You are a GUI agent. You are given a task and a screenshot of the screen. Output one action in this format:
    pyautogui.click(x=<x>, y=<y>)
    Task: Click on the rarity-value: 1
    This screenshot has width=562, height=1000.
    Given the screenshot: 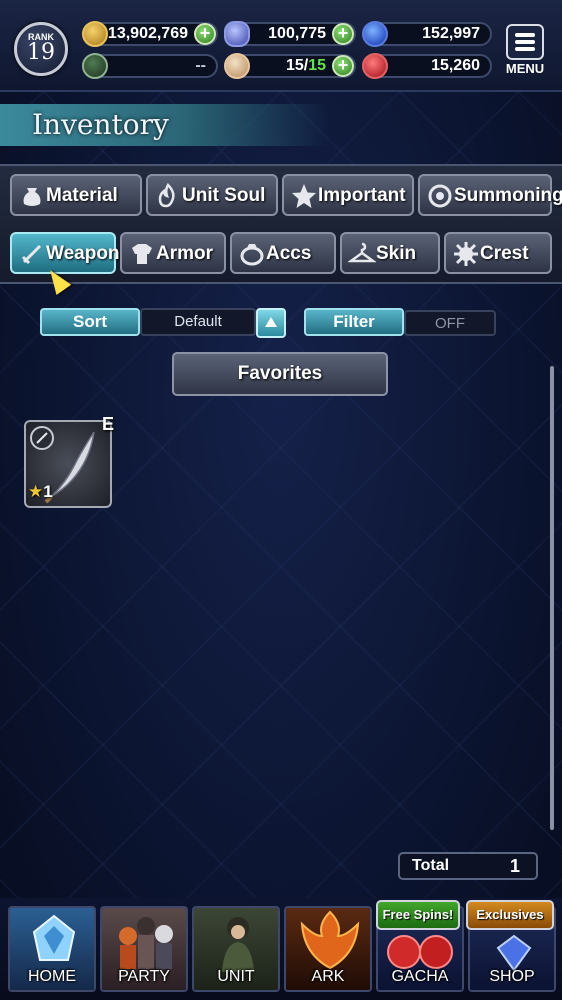 What is the action you would take?
    pyautogui.click(x=48, y=491)
    